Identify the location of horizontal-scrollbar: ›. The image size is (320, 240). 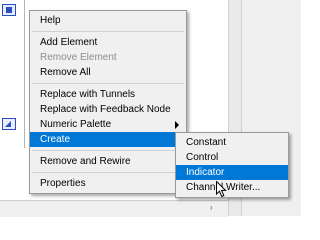
(114, 208).